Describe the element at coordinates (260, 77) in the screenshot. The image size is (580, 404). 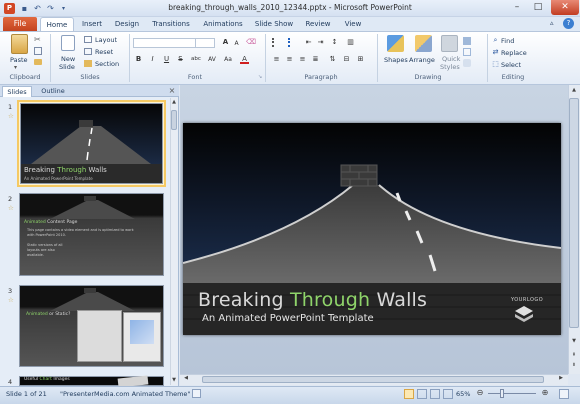
I see `font-dialog-launcher-icon: ↘` at that location.